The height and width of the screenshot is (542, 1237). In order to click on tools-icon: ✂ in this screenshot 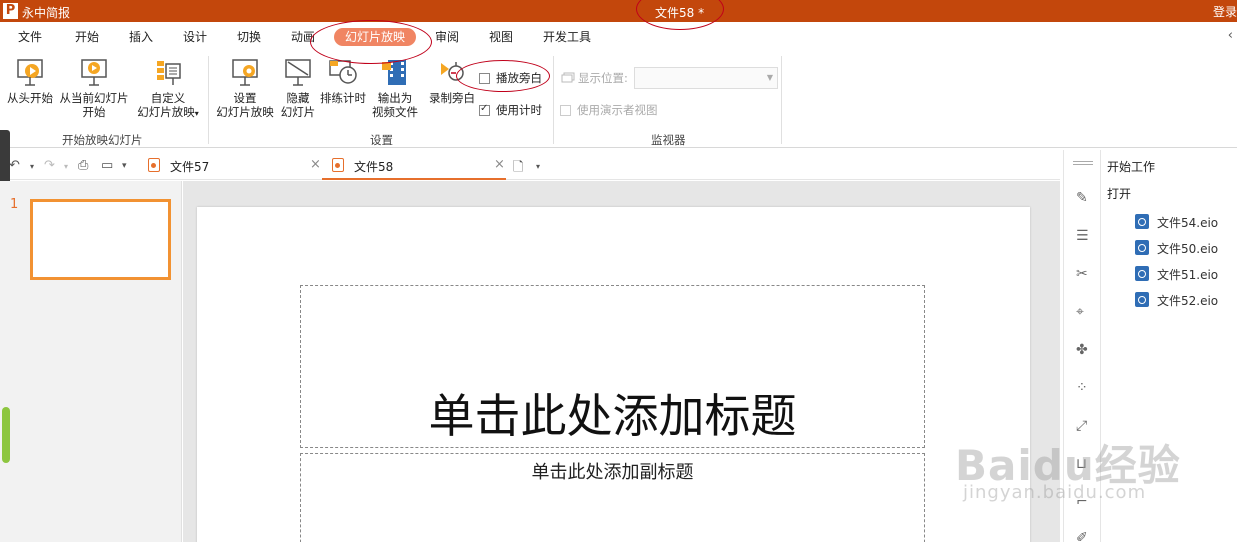, I will do `click(1082, 274)`.